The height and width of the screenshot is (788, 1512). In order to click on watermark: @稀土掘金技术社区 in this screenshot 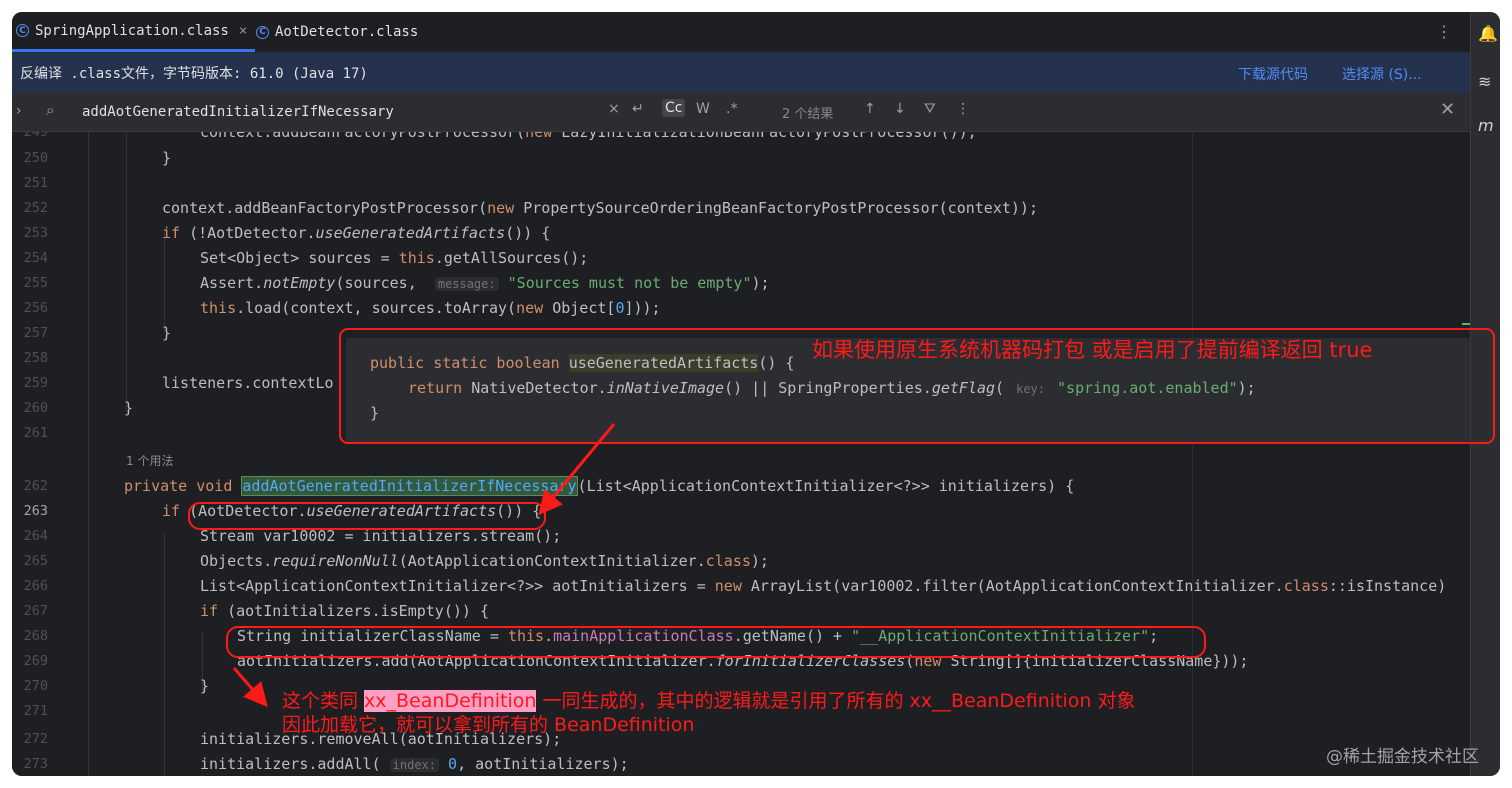, I will do `click(1402, 757)`.